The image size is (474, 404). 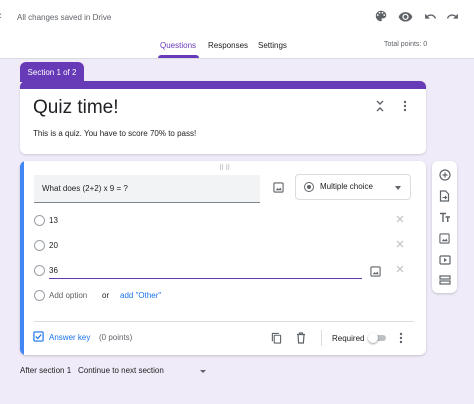 What do you see at coordinates (223, 271) in the screenshot?
I see `option-row: 36` at bounding box center [223, 271].